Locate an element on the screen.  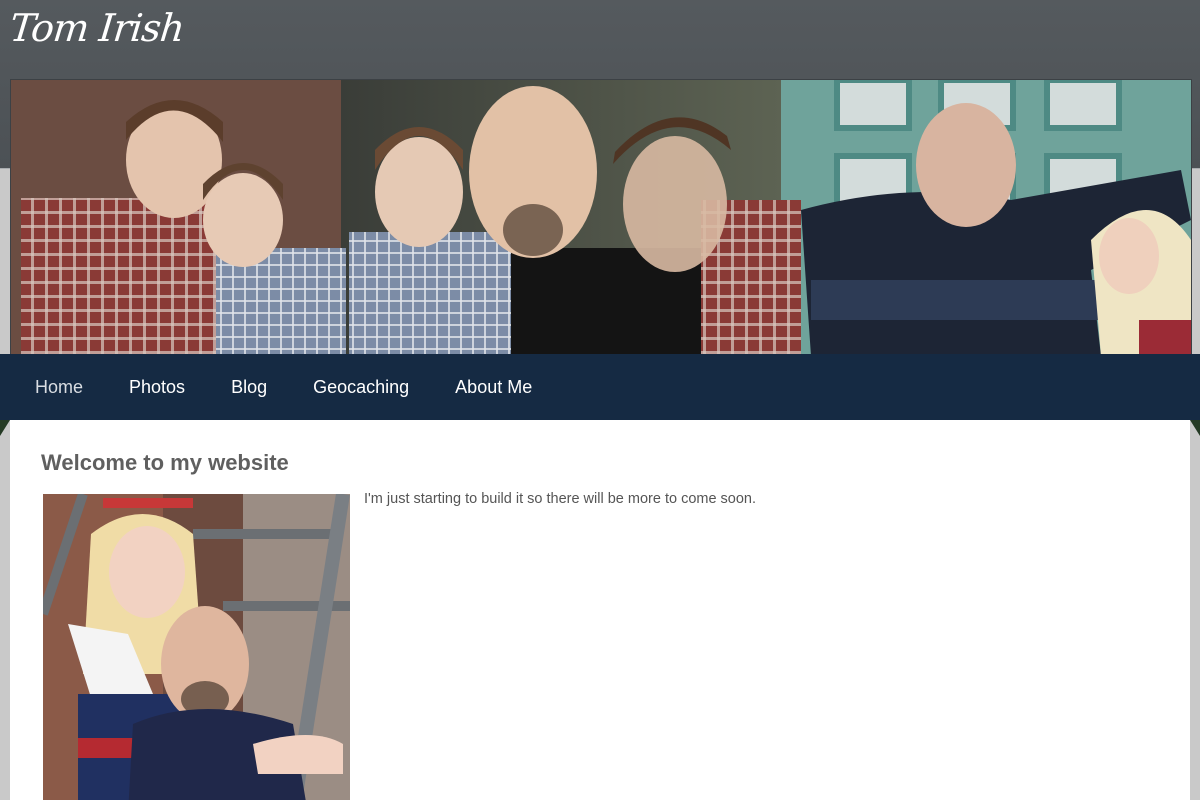
site-title: Tom Irish is located at coordinates (97, 28).